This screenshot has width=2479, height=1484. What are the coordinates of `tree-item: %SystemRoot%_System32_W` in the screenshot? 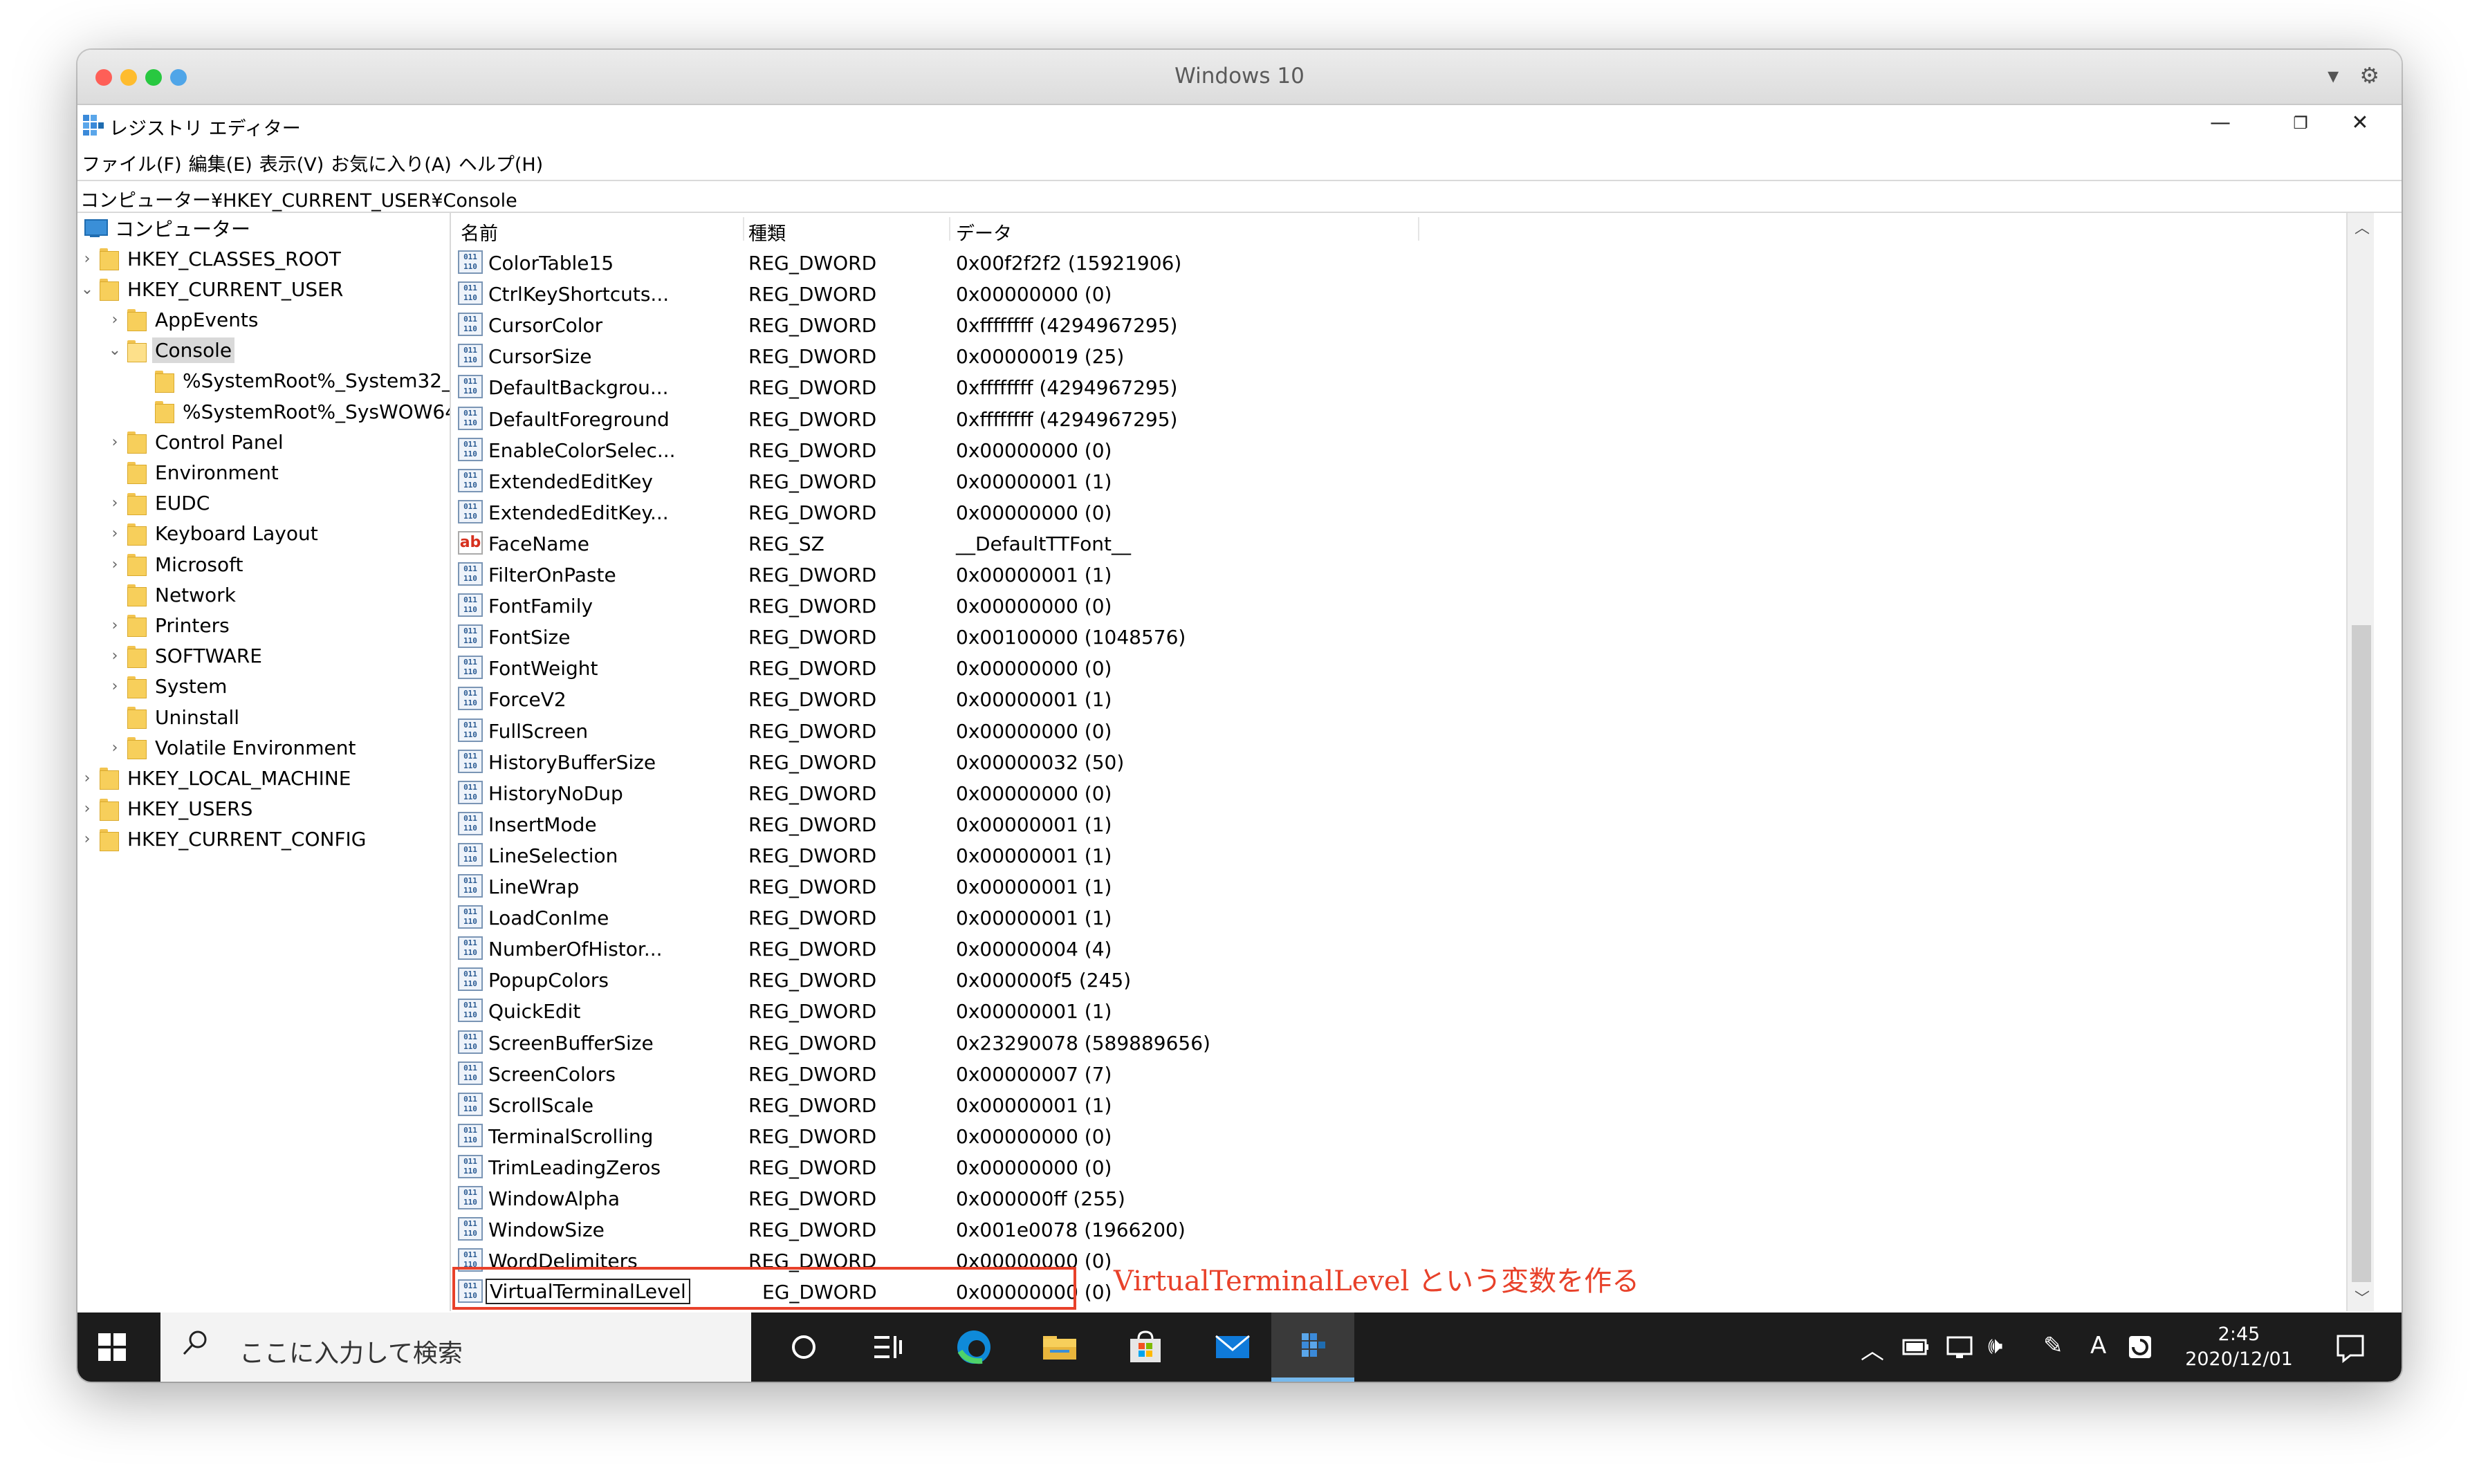 It's located at (293, 381).